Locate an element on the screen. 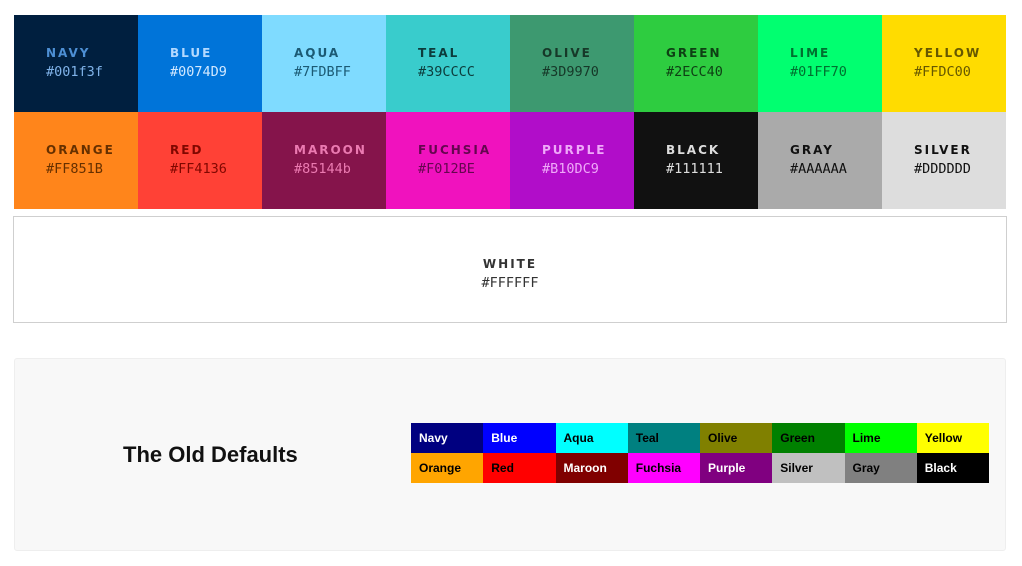 The width and height of the screenshot is (1022, 566). swatch-navy: NAVY #001f3f is located at coordinates (76, 63).